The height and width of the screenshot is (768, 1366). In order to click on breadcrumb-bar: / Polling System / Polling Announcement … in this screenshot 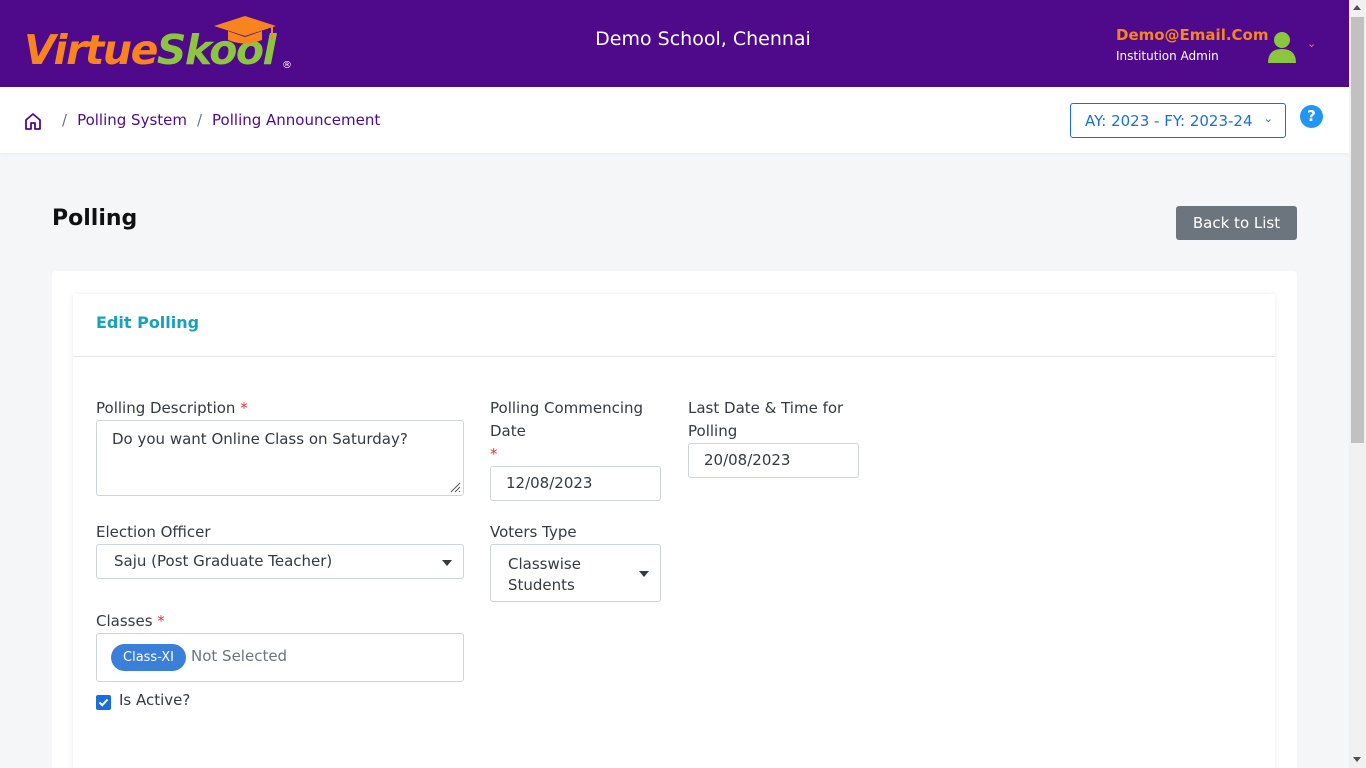, I will do `click(674, 120)`.